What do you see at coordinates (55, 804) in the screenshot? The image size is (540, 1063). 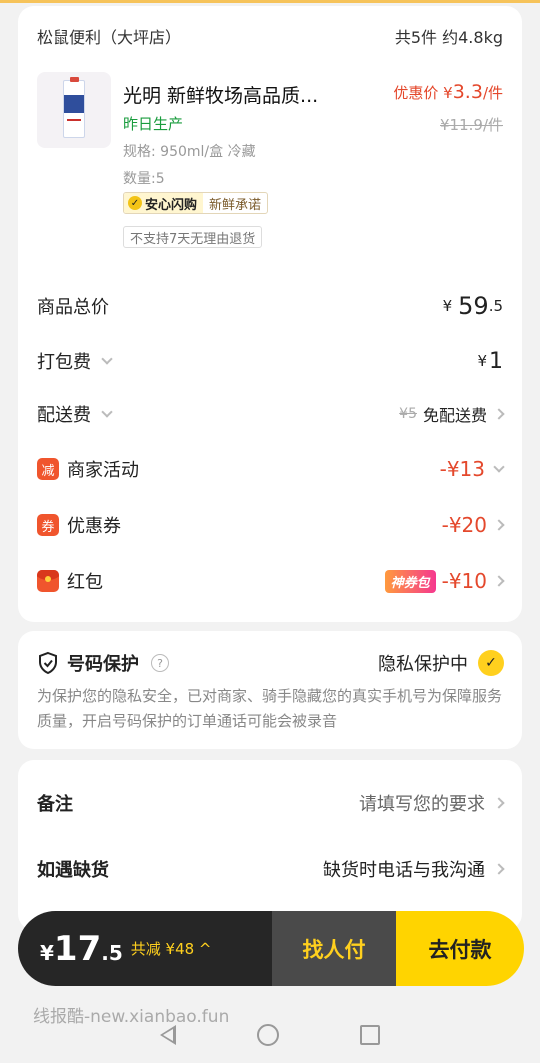 I see `remark-label: 备注` at bounding box center [55, 804].